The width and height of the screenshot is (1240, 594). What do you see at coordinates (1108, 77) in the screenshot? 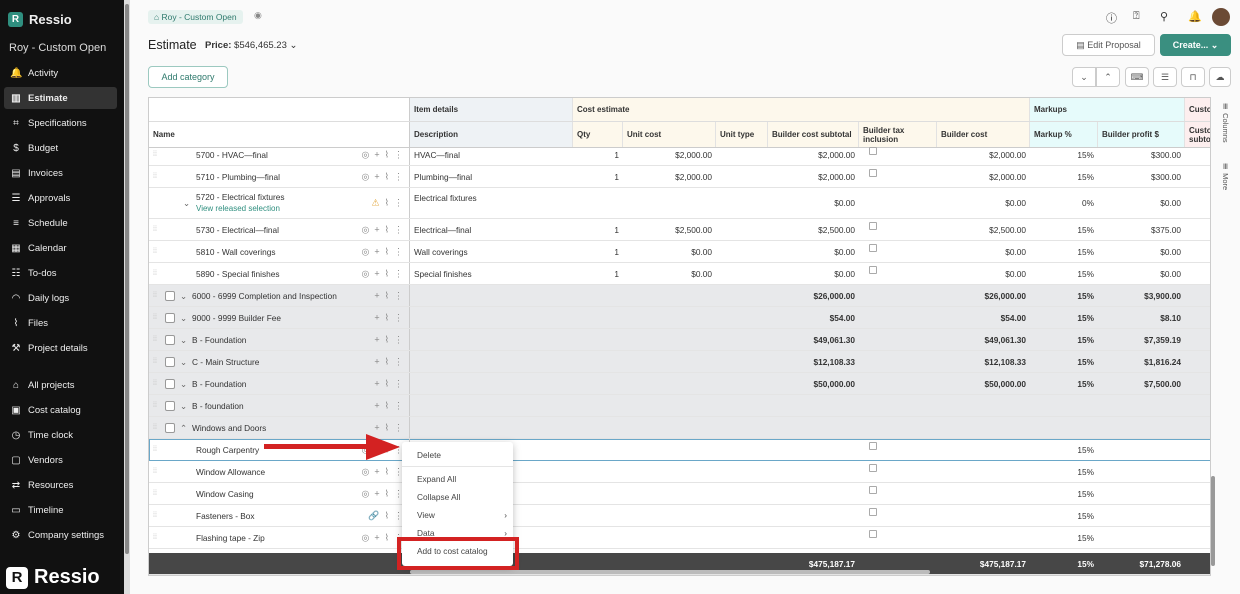
I see `expand-up-button: ⌃` at bounding box center [1108, 77].